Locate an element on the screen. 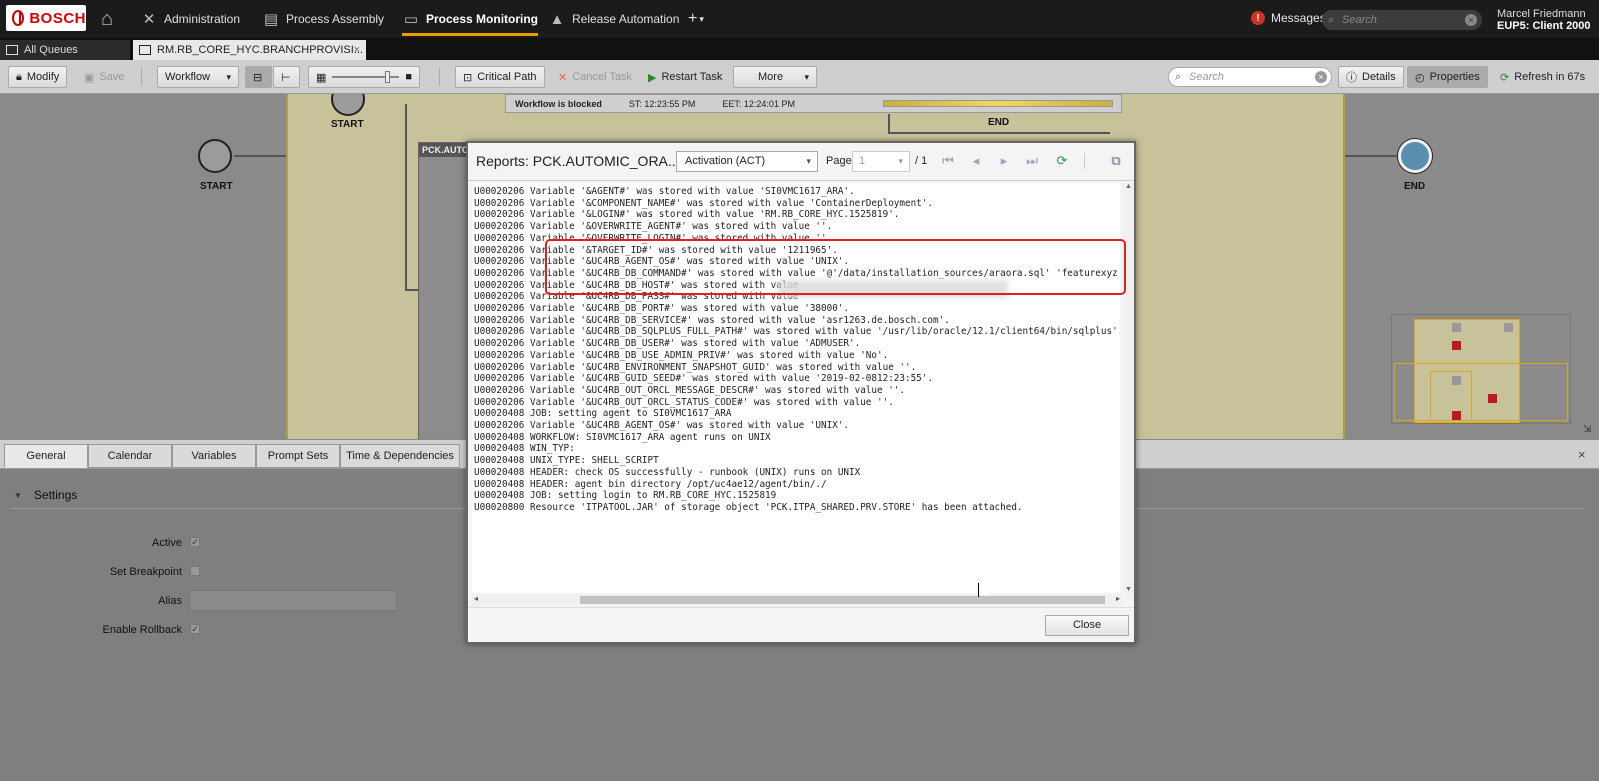  queue-icon is located at coordinates (12, 50).